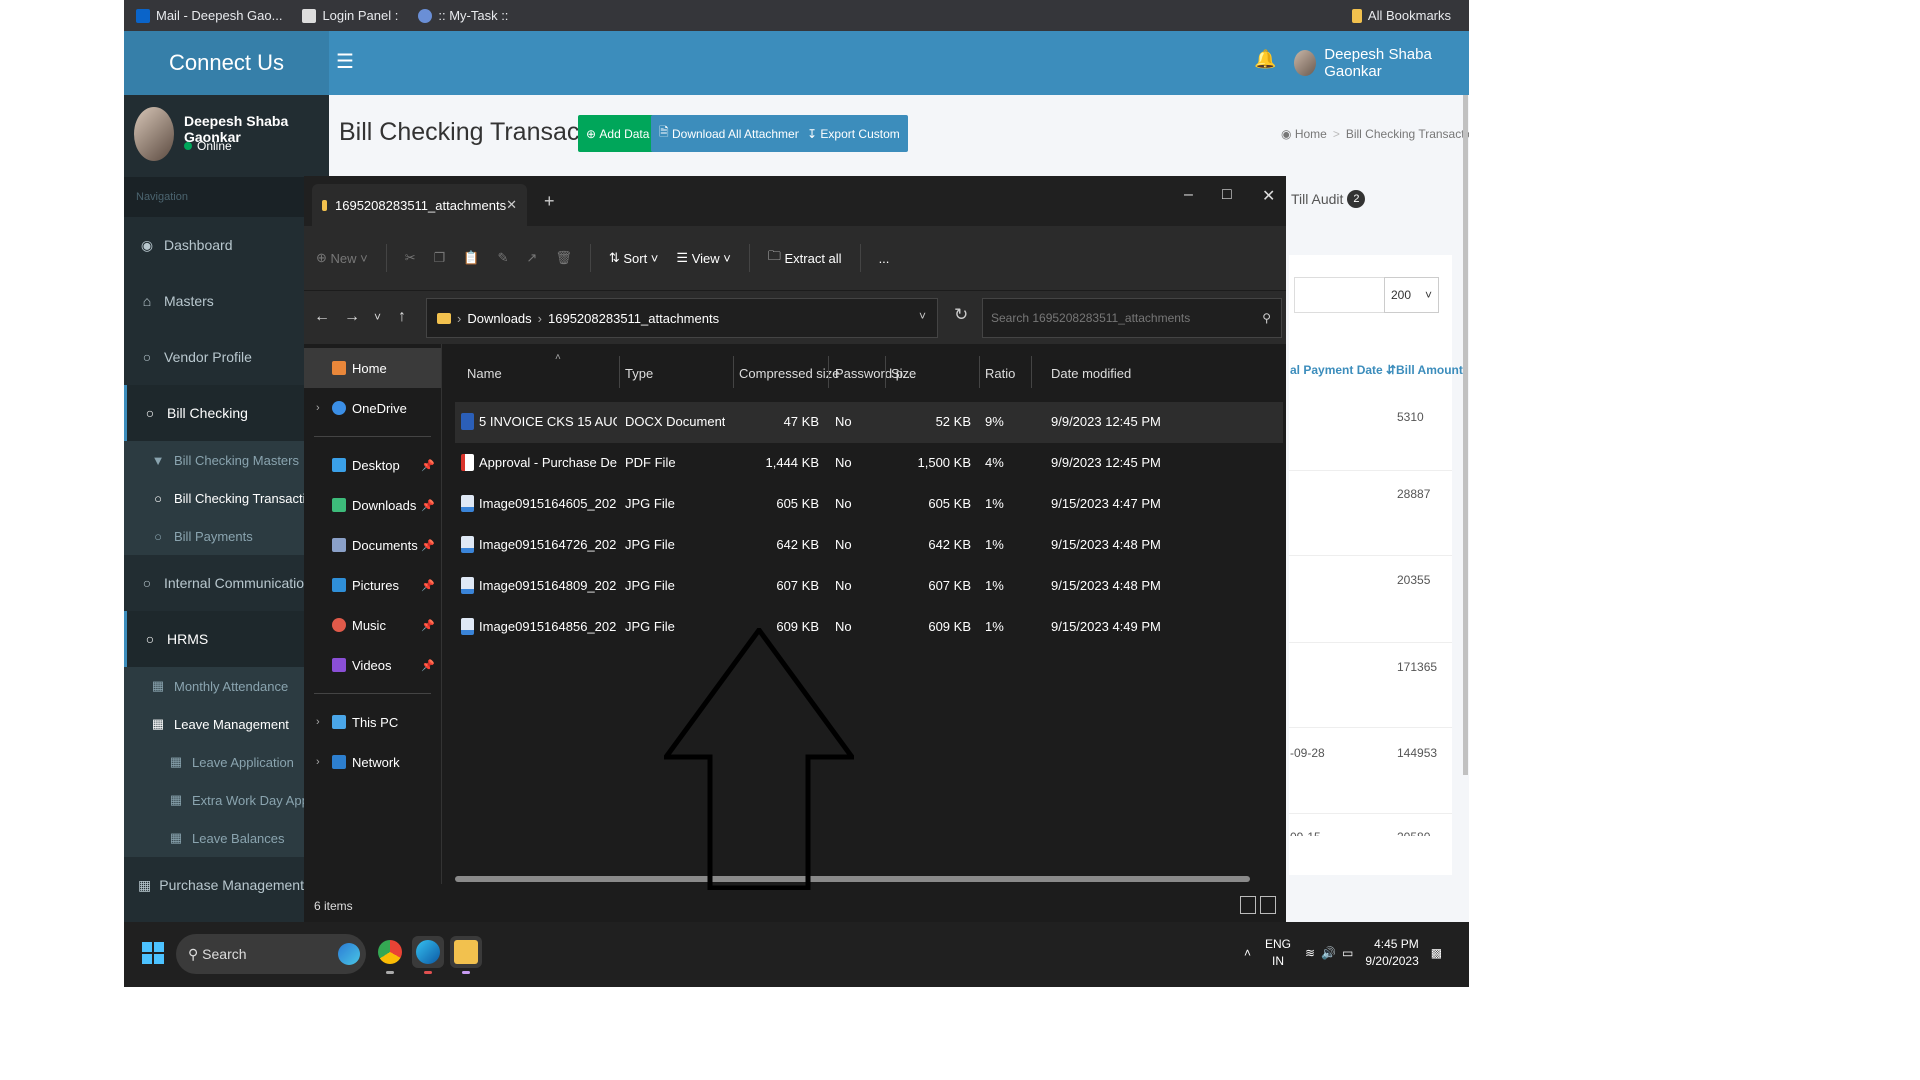  What do you see at coordinates (1381, 63) in the screenshot?
I see `header-user-menu: Deepesh Shaba Gaonkar` at bounding box center [1381, 63].